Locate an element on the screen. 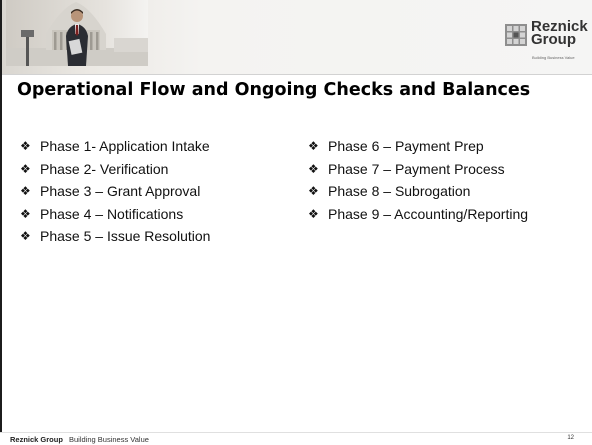 The image size is (592, 445). phase-item: ❖ Phase 6 – Payment Prep is located at coordinates (441, 147).